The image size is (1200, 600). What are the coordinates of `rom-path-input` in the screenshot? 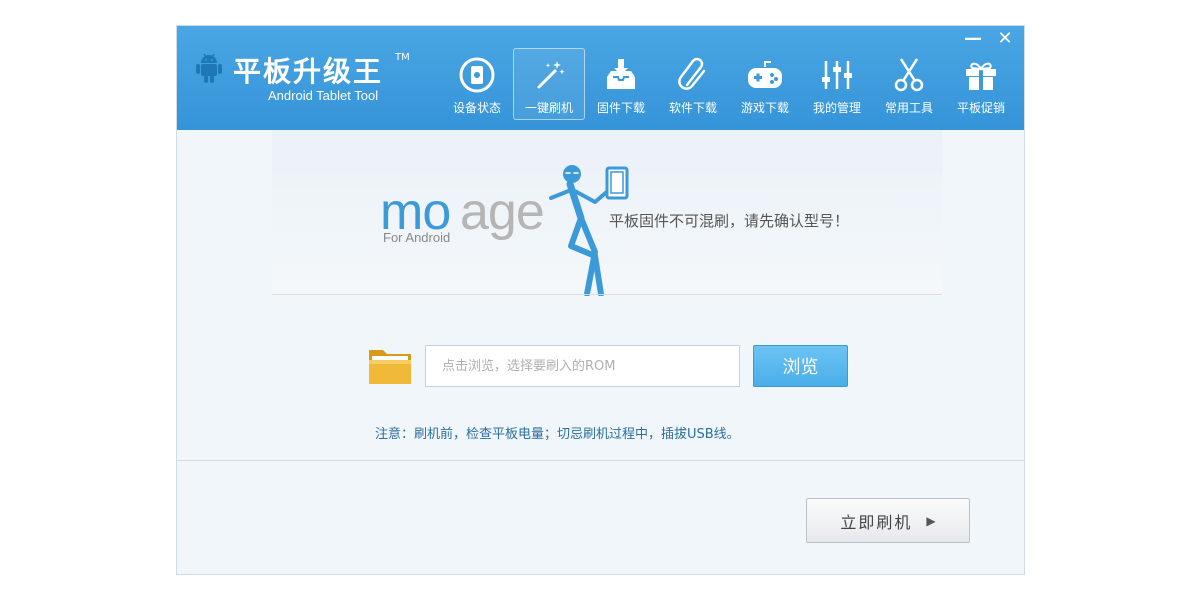 It's located at (582, 366).